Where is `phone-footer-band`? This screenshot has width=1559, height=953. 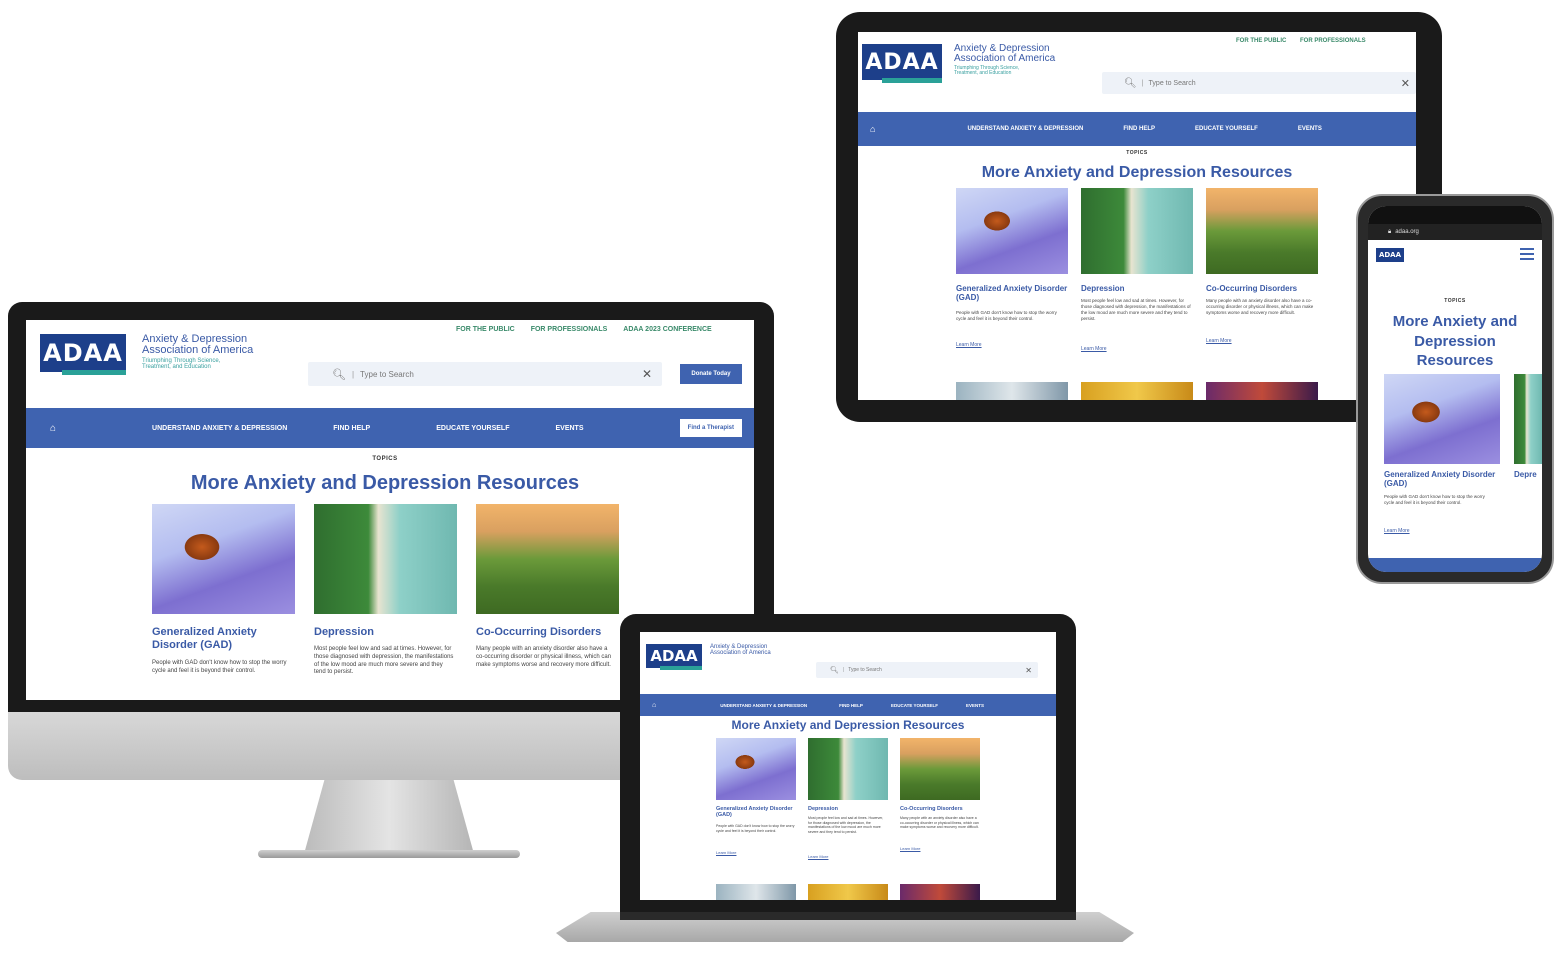
phone-footer-band is located at coordinates (1455, 565).